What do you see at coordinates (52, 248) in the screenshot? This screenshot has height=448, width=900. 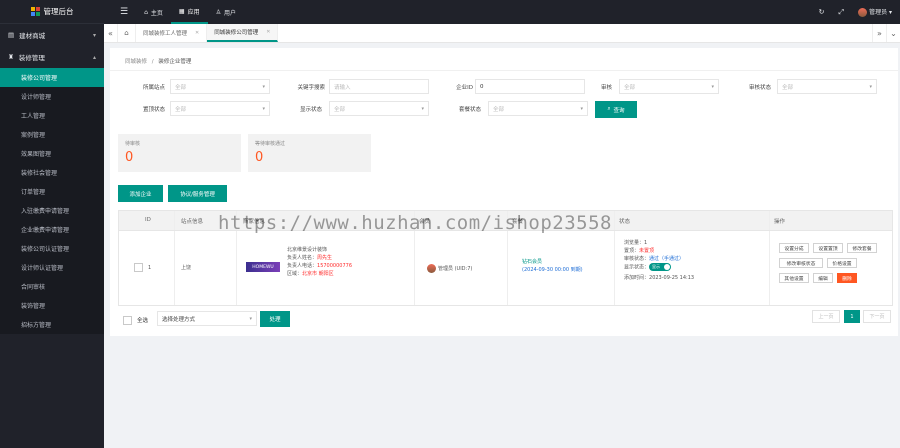 I see `sidebar-item-company-auth: 装修公司认证管理` at bounding box center [52, 248].